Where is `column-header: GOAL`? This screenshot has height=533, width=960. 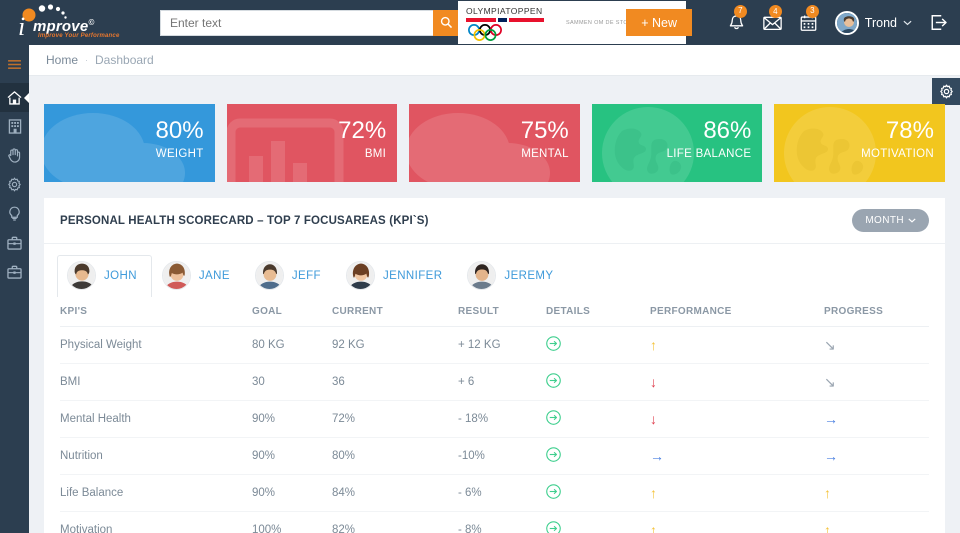
column-header: GOAL is located at coordinates (292, 312).